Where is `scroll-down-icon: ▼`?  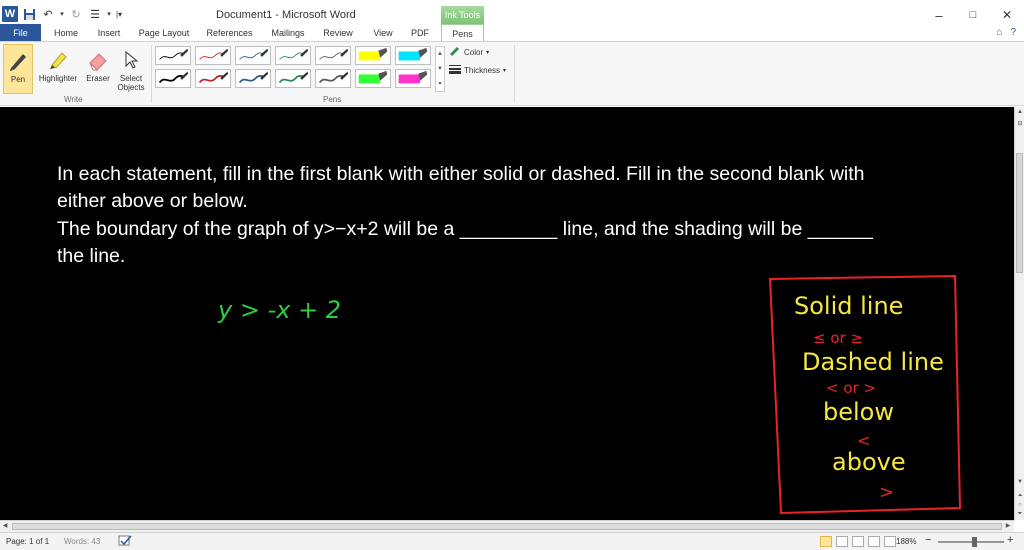
scroll-down-icon: ▼ is located at coordinates (1019, 482).